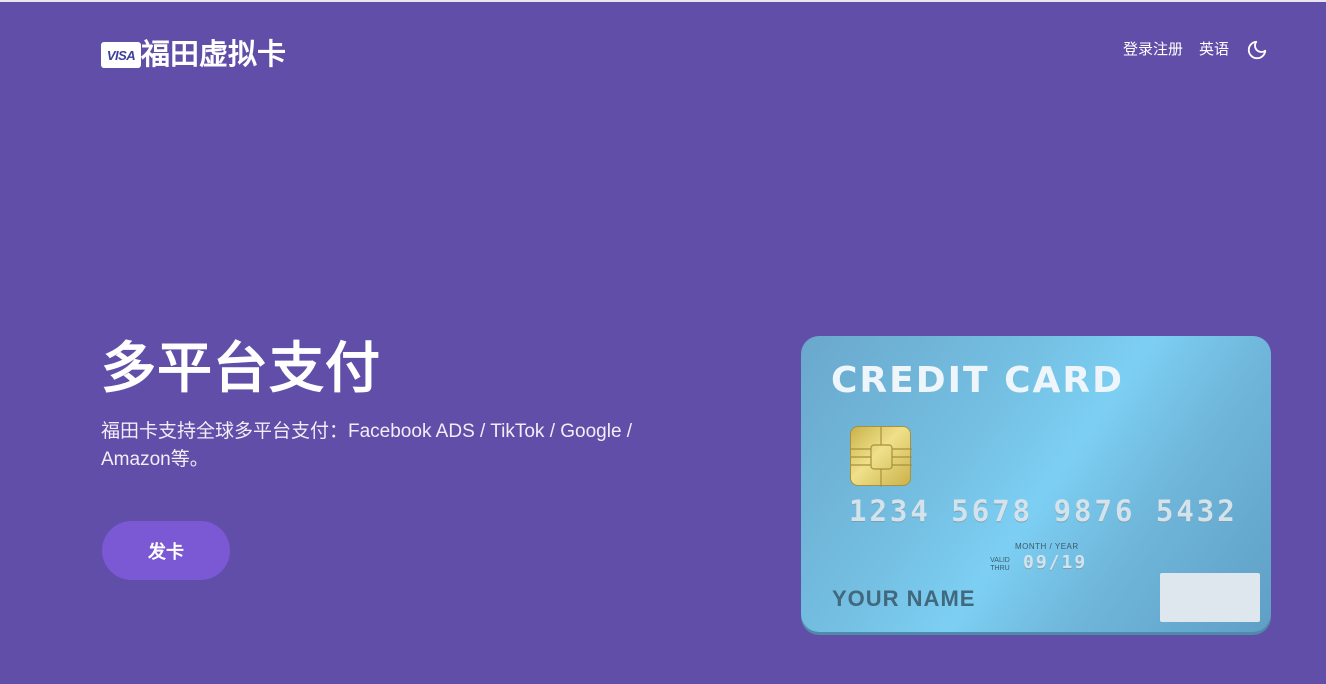  I want to click on hero-title: 多平台支付, so click(241, 368).